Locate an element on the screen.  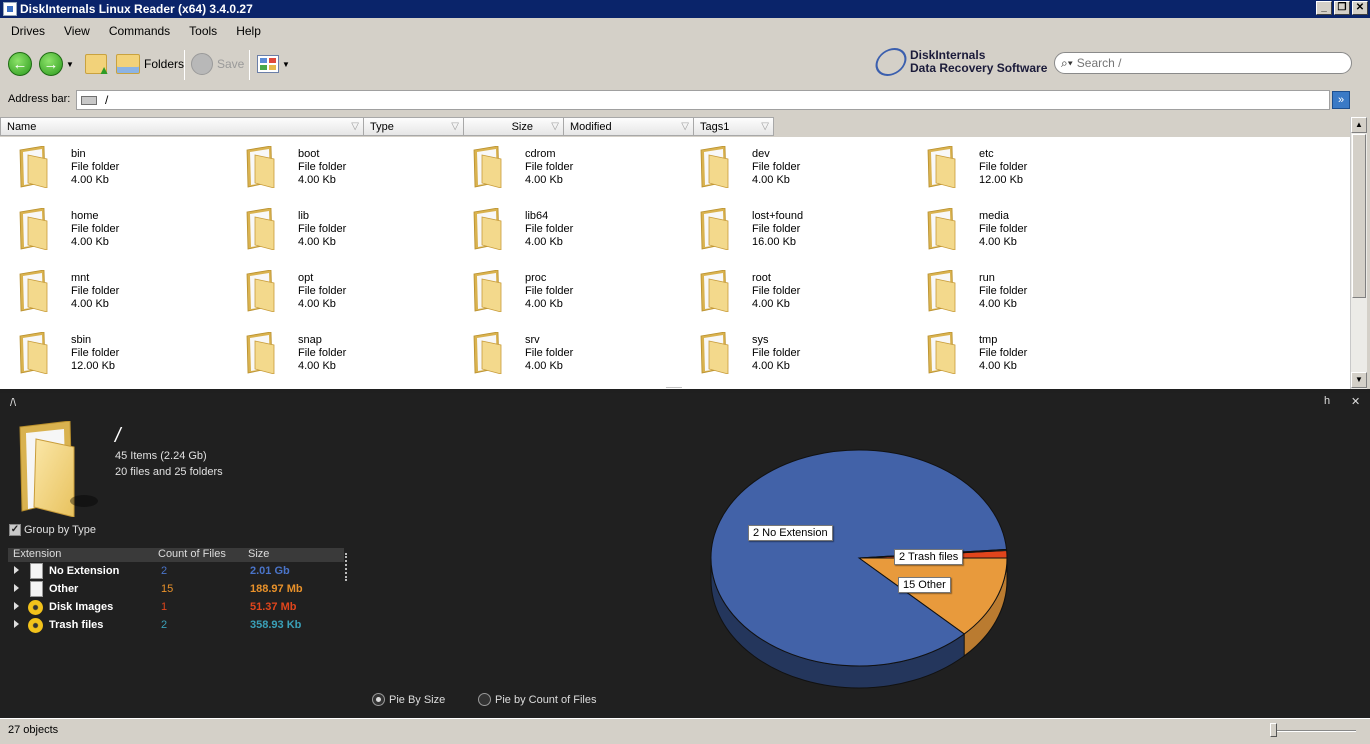
file-item: lib File folder 4.00 Kb is located at coordinates (337, 227).